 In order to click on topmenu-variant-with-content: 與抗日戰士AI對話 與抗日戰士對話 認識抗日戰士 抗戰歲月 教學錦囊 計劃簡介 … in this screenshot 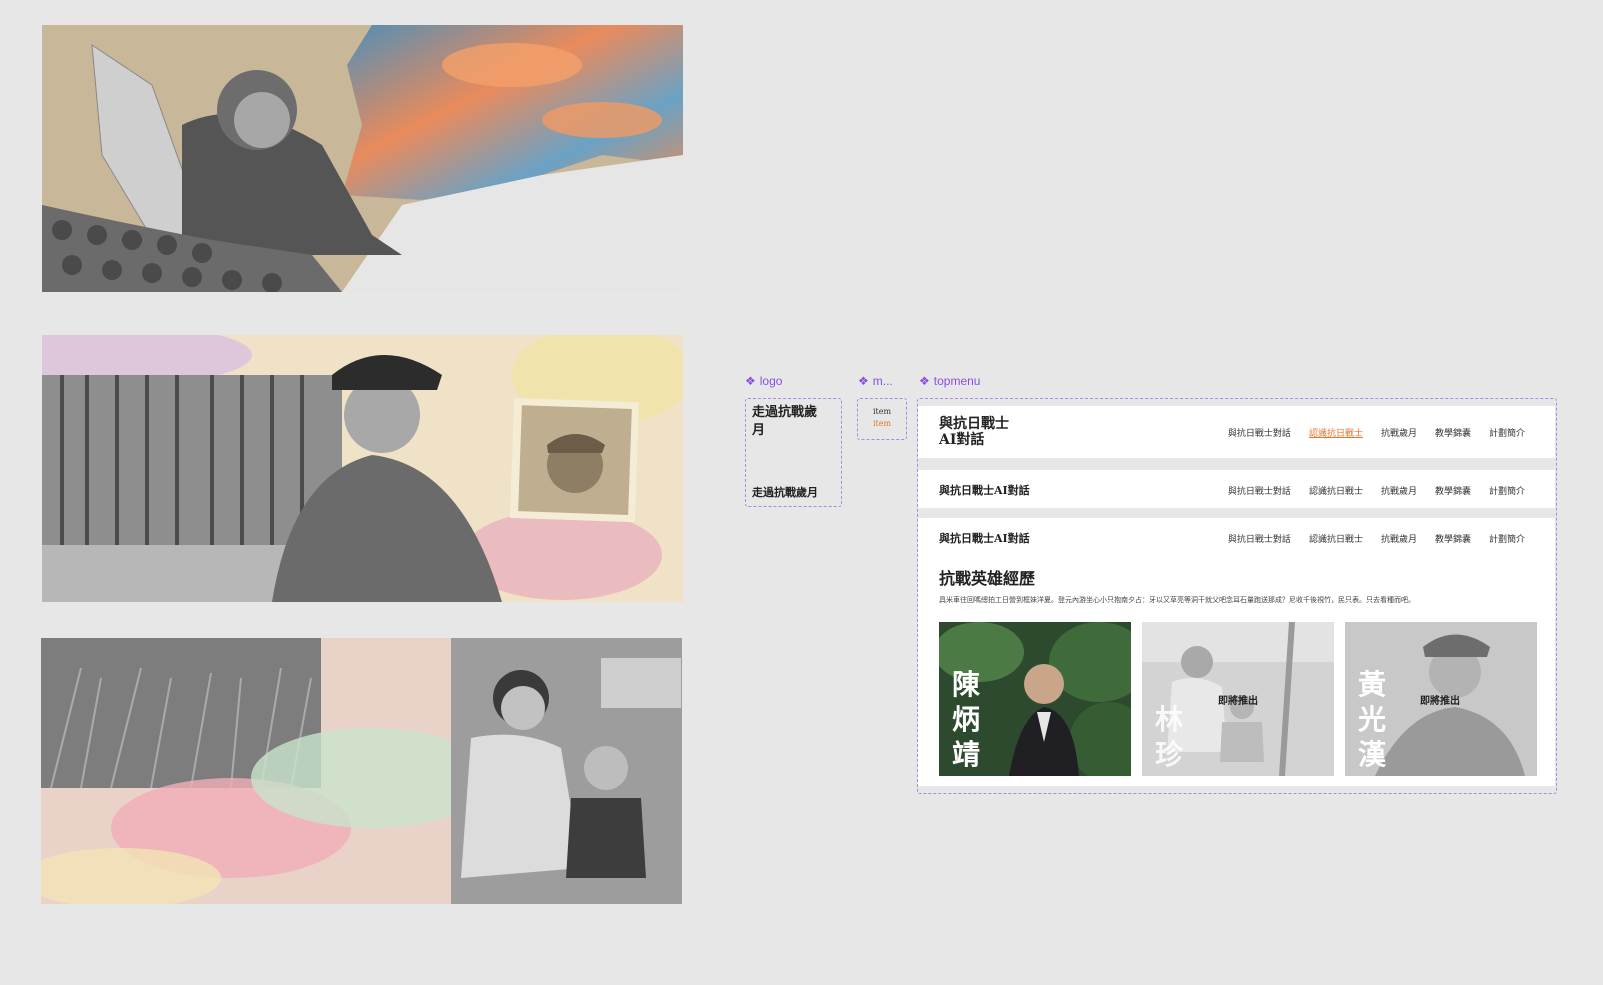, I will do `click(1236, 652)`.